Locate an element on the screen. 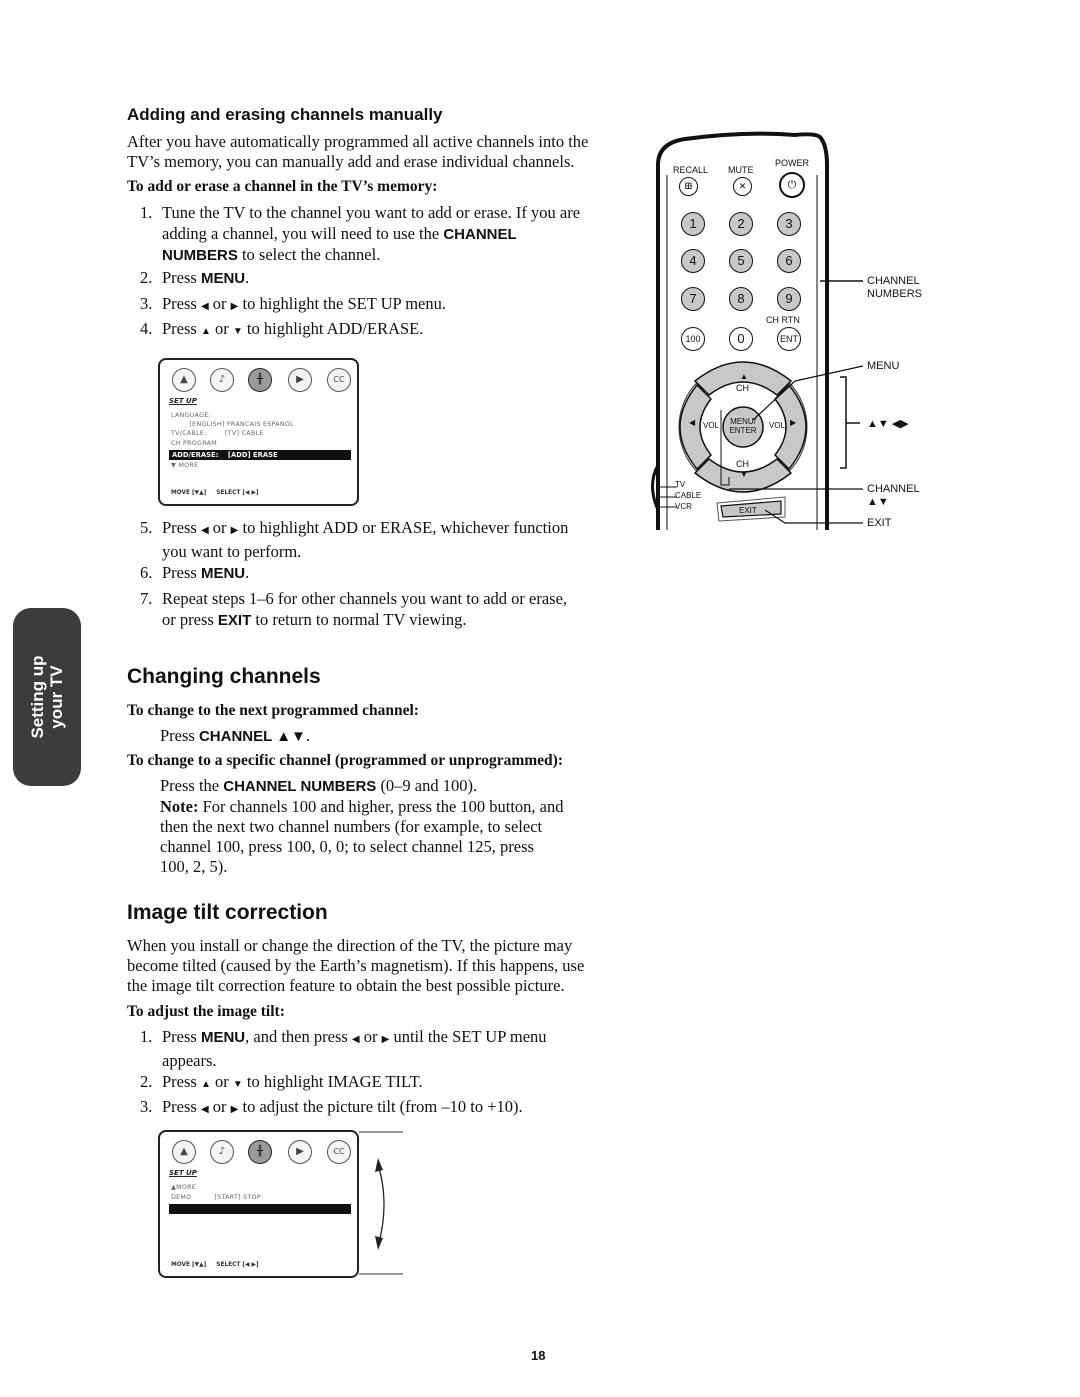 Image resolution: width=1080 pixels, height=1397 pixels. ch-down-arrow-icon: ▼ is located at coordinates (744, 474).